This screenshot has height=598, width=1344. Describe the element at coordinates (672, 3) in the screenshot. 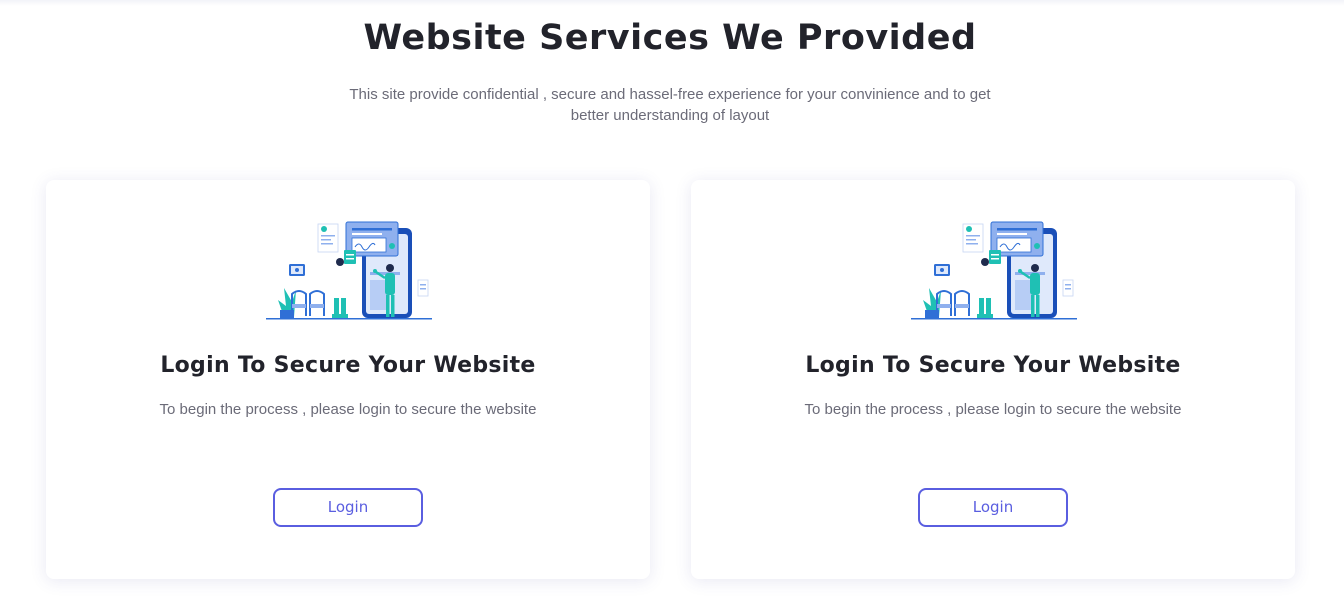

I see `top-shadow-bar` at that location.